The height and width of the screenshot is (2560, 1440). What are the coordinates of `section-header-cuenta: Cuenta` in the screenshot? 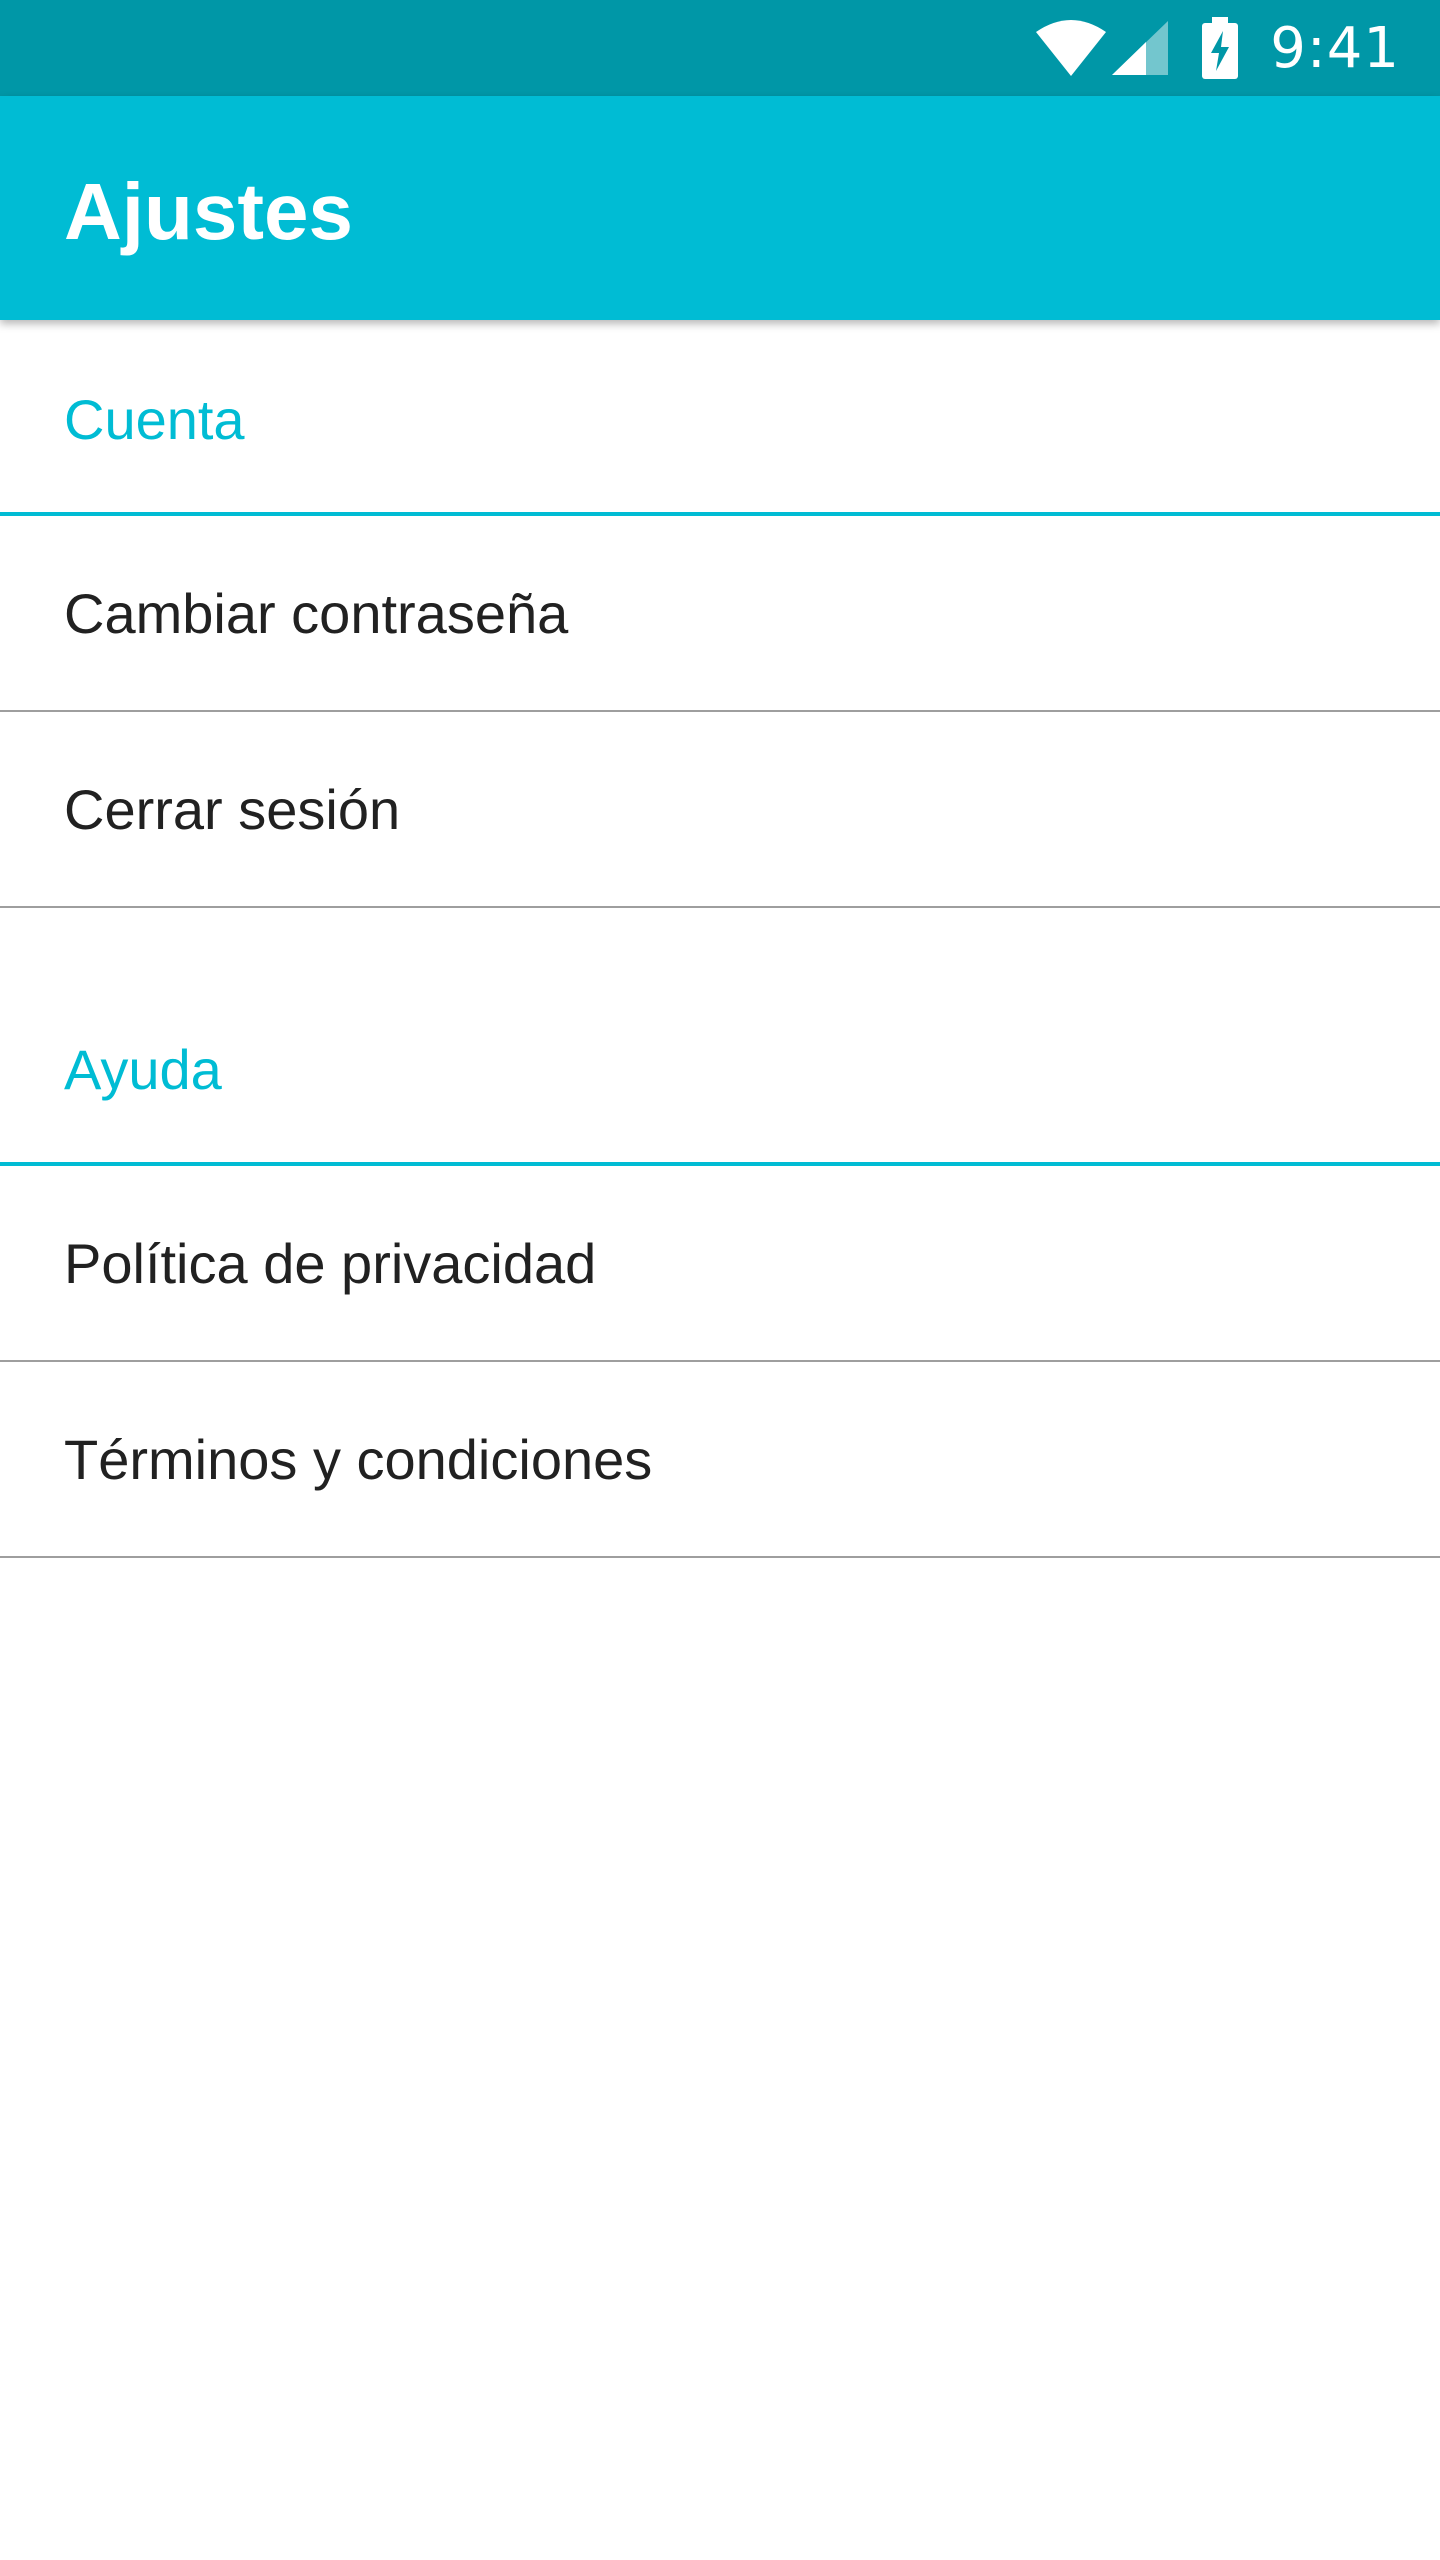 It's located at (720, 418).